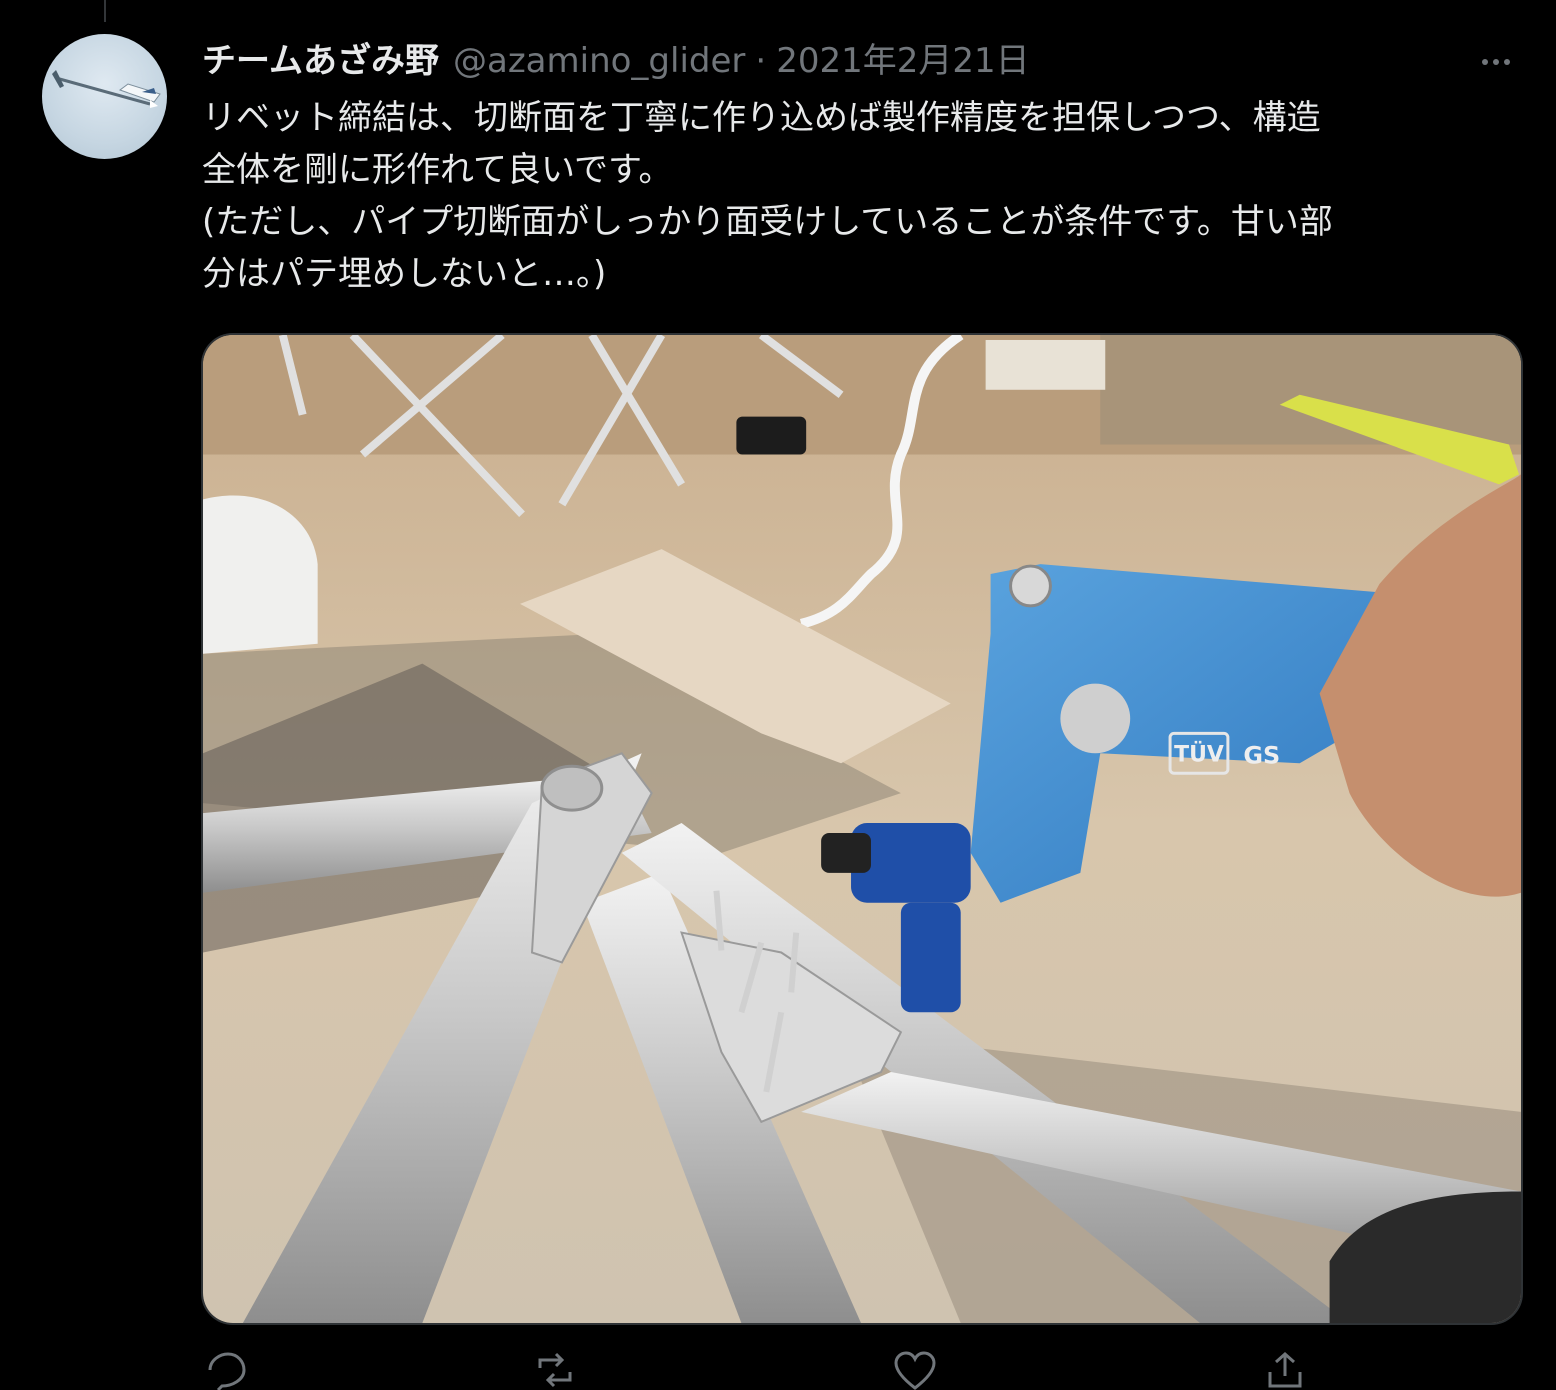 Image resolution: width=1556 pixels, height=1390 pixels. I want to click on share-icon, so click(1285, 1369).